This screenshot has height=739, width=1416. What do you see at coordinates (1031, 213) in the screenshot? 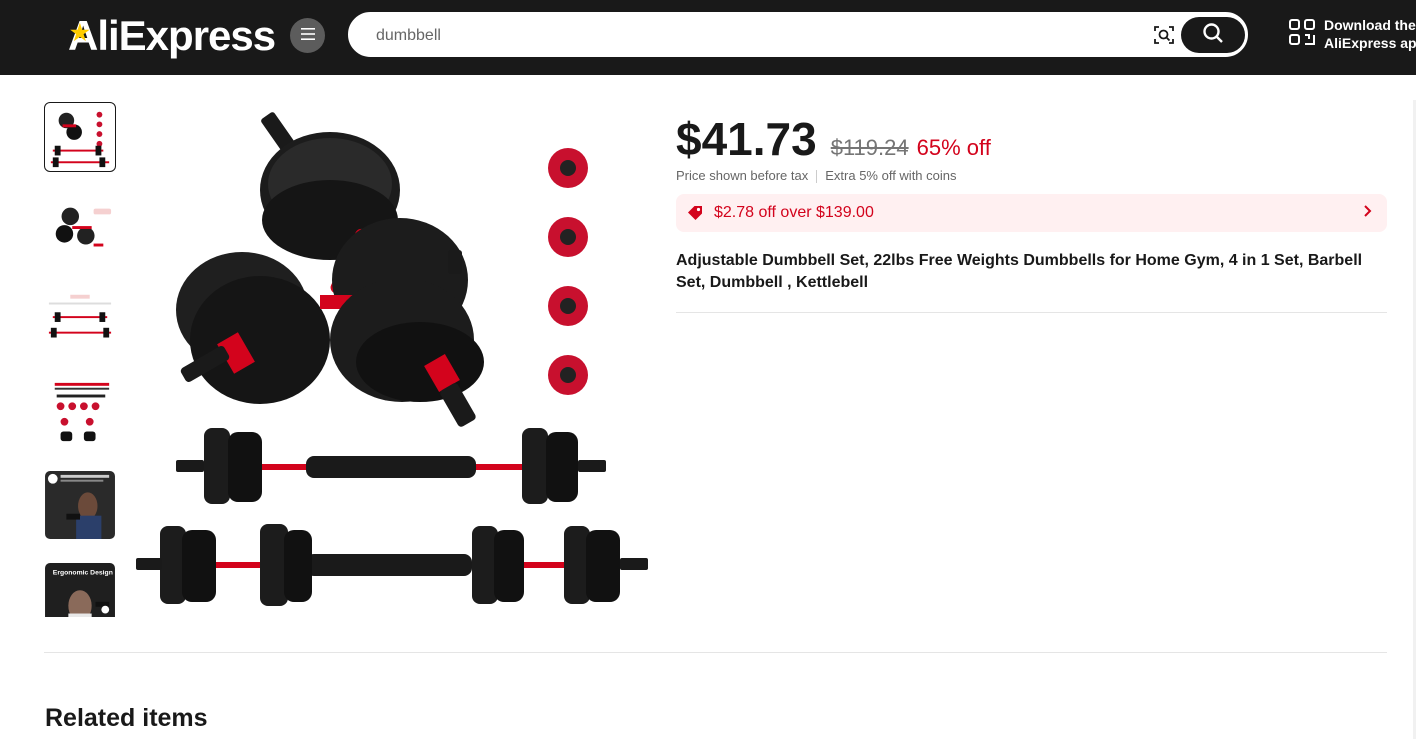
I see `coupon-banner: $2.78 off over $139.00` at bounding box center [1031, 213].